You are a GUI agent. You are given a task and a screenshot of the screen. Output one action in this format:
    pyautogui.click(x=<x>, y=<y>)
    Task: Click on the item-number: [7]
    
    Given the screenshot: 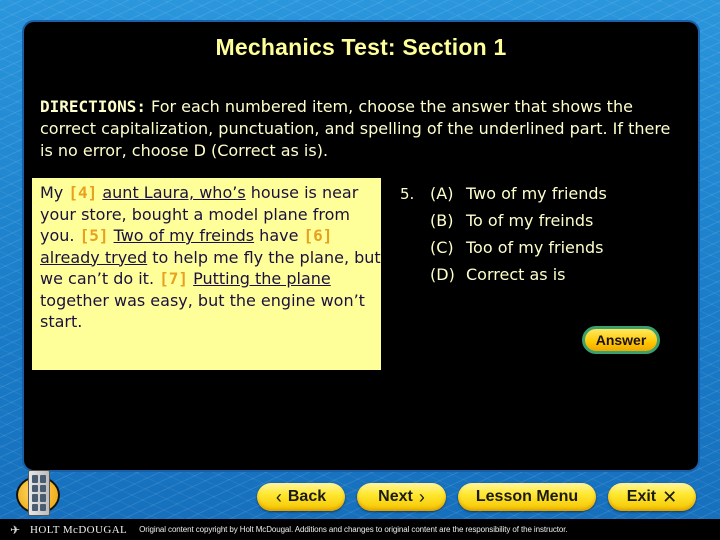 What is the action you would take?
    pyautogui.click(x=174, y=278)
    